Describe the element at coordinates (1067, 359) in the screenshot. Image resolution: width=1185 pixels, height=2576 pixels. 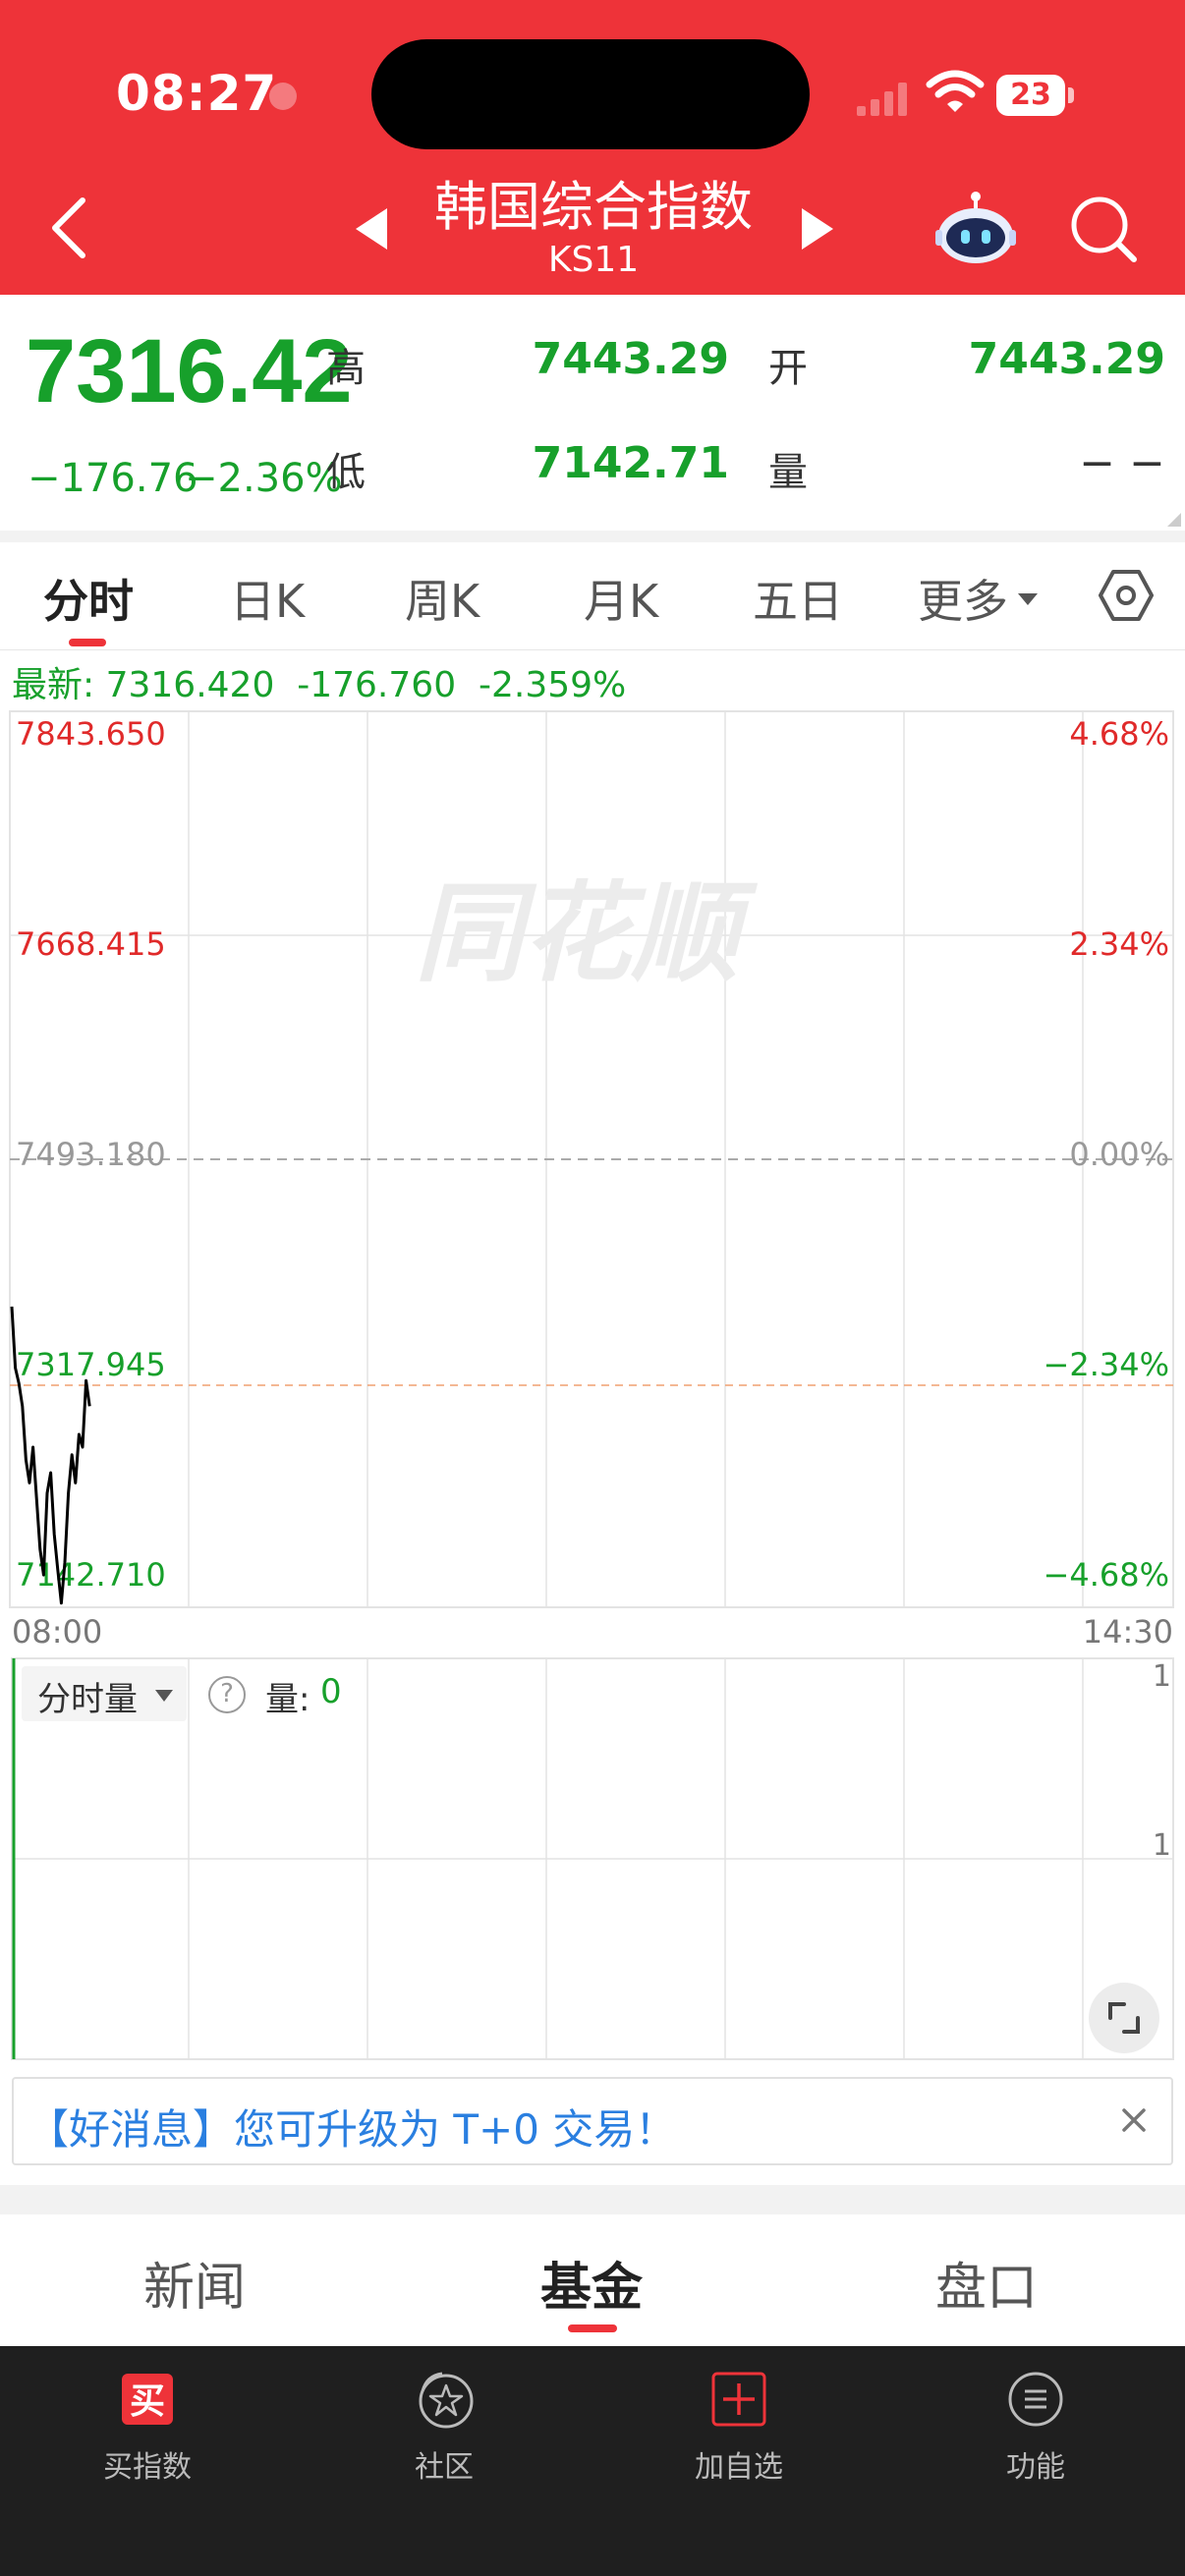
I see `open-value: 7443.29` at that location.